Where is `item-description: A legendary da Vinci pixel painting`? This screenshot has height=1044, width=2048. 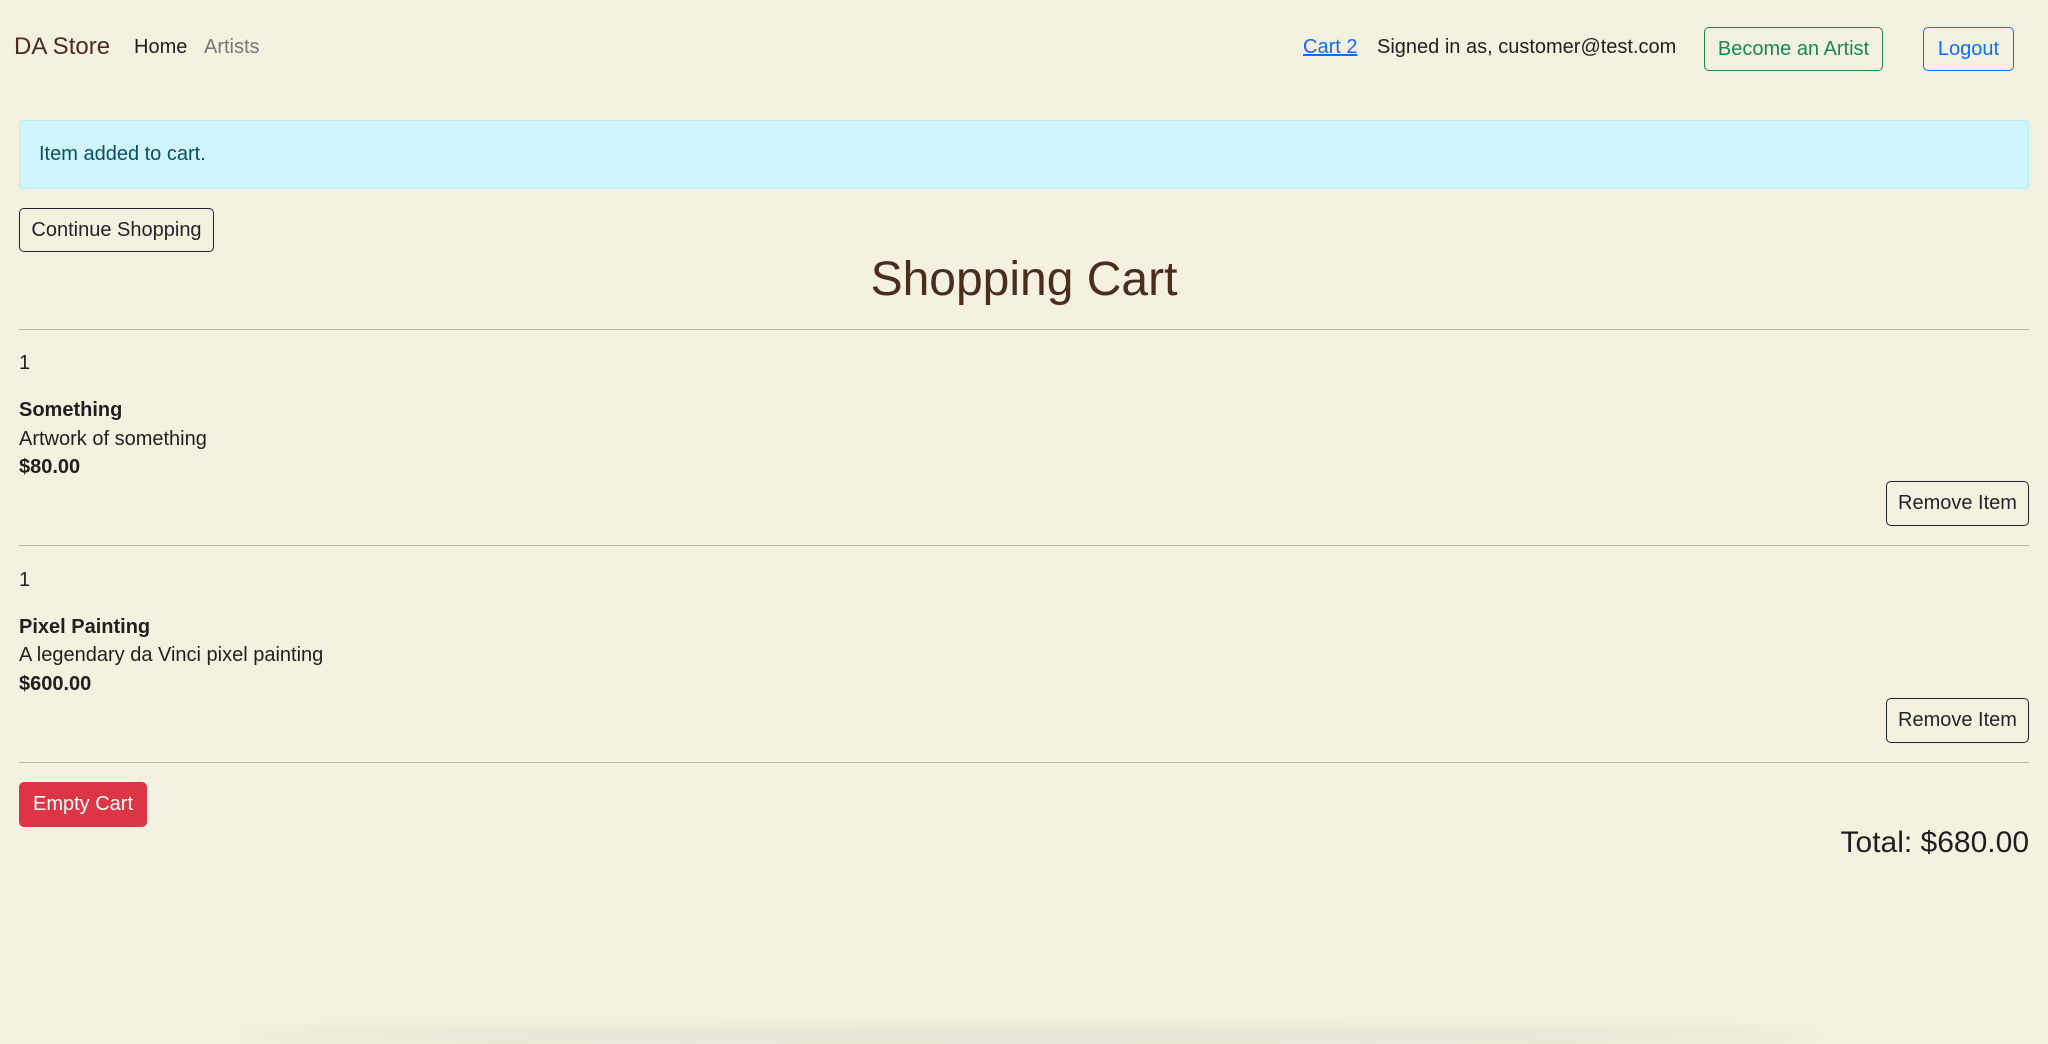 item-description: A legendary da Vinci pixel painting is located at coordinates (171, 655).